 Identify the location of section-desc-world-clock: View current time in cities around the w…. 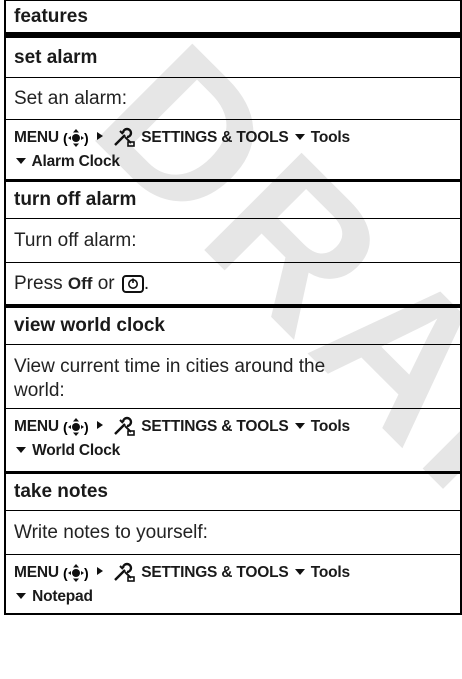
(233, 377).